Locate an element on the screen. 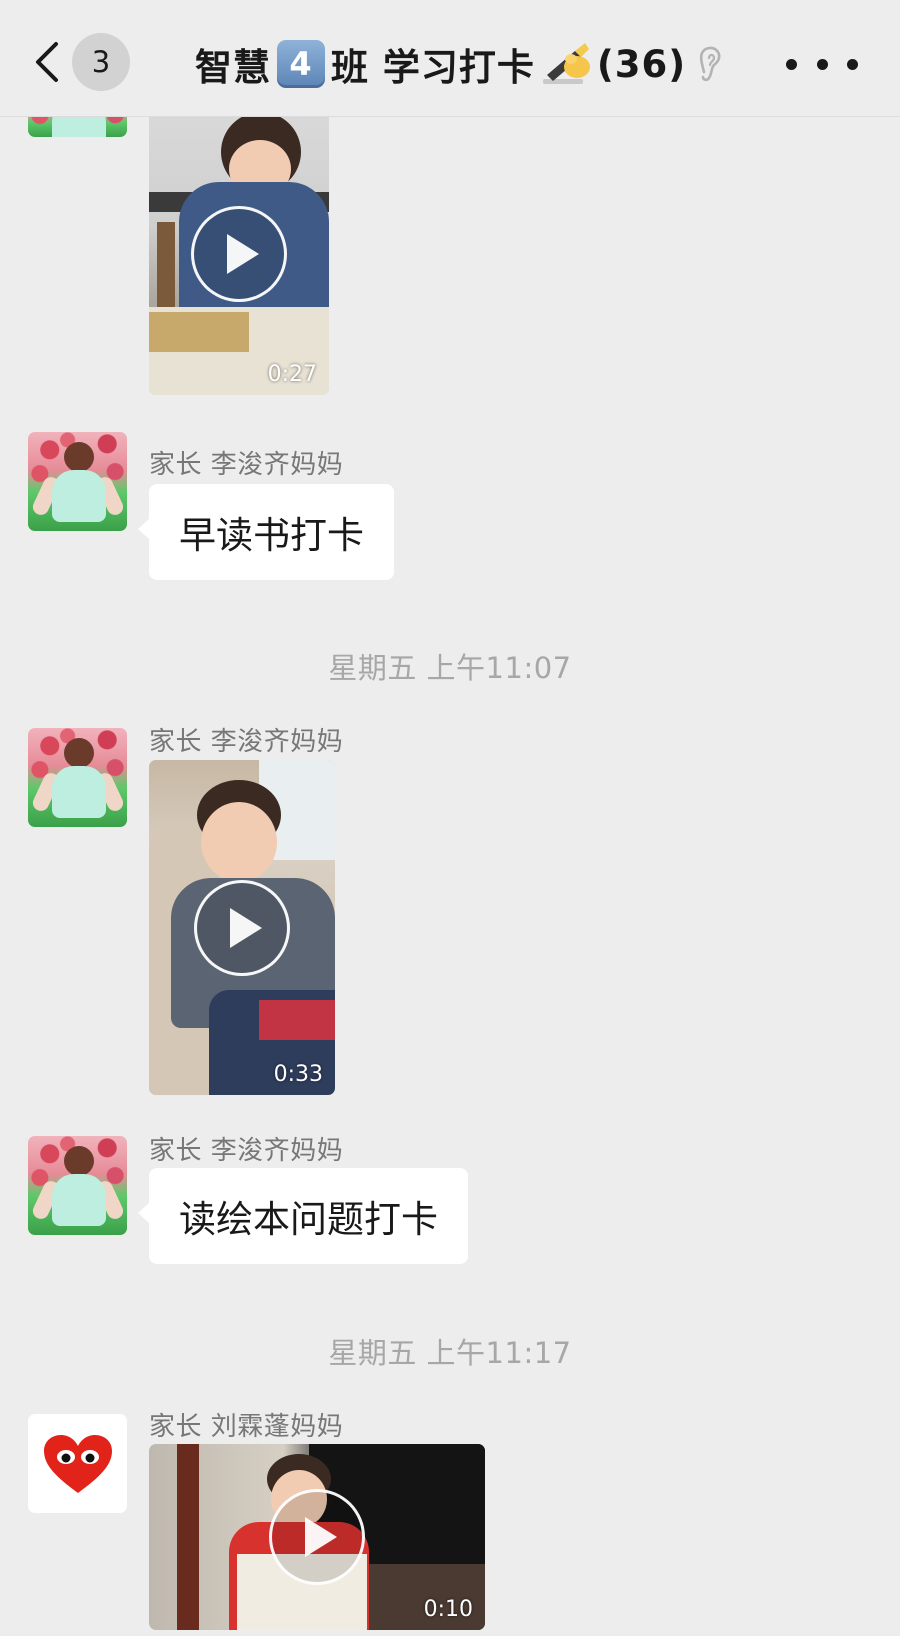 This screenshot has height=1636, width=900. video-message: 0:10 is located at coordinates (317, 1537).